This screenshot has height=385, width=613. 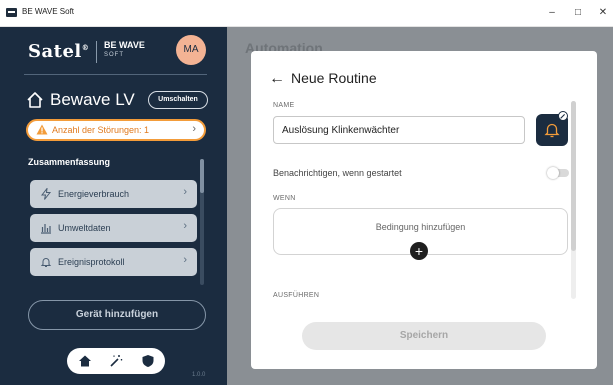 I want to click on back-arrow-icon: ←, so click(x=277, y=79).